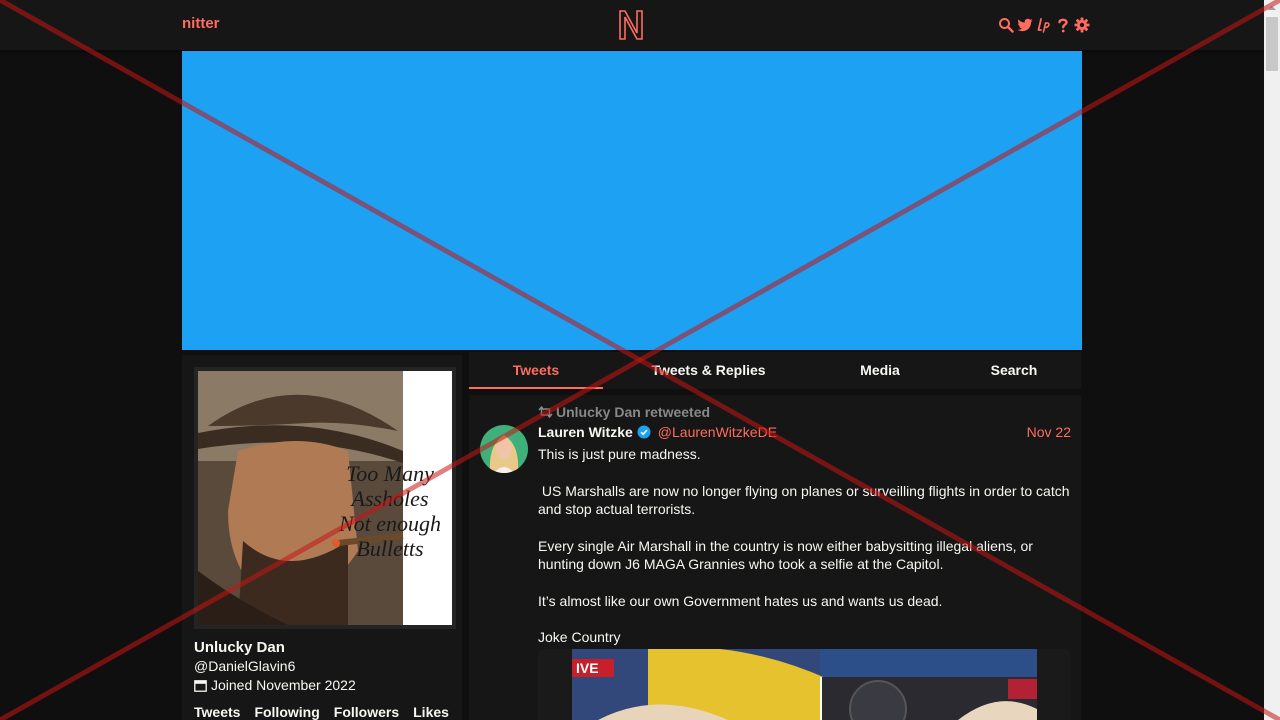  I want to click on nitter-home-link: nitter, so click(201, 23).